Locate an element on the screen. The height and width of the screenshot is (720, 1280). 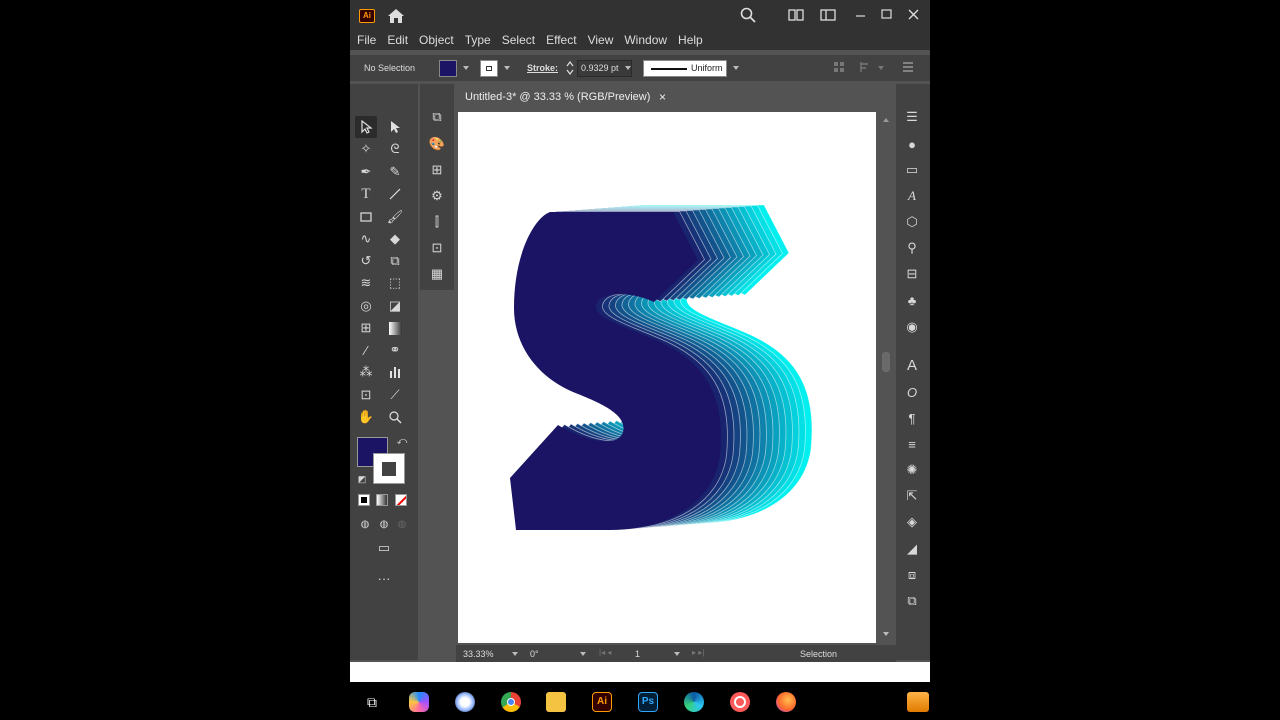
workspace-switcher-icon is located at coordinates (828, 15).